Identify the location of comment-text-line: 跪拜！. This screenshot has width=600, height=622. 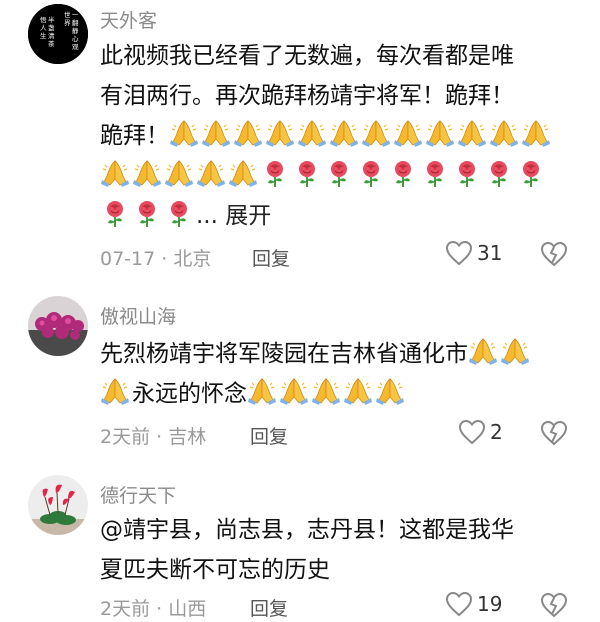
(335, 136).